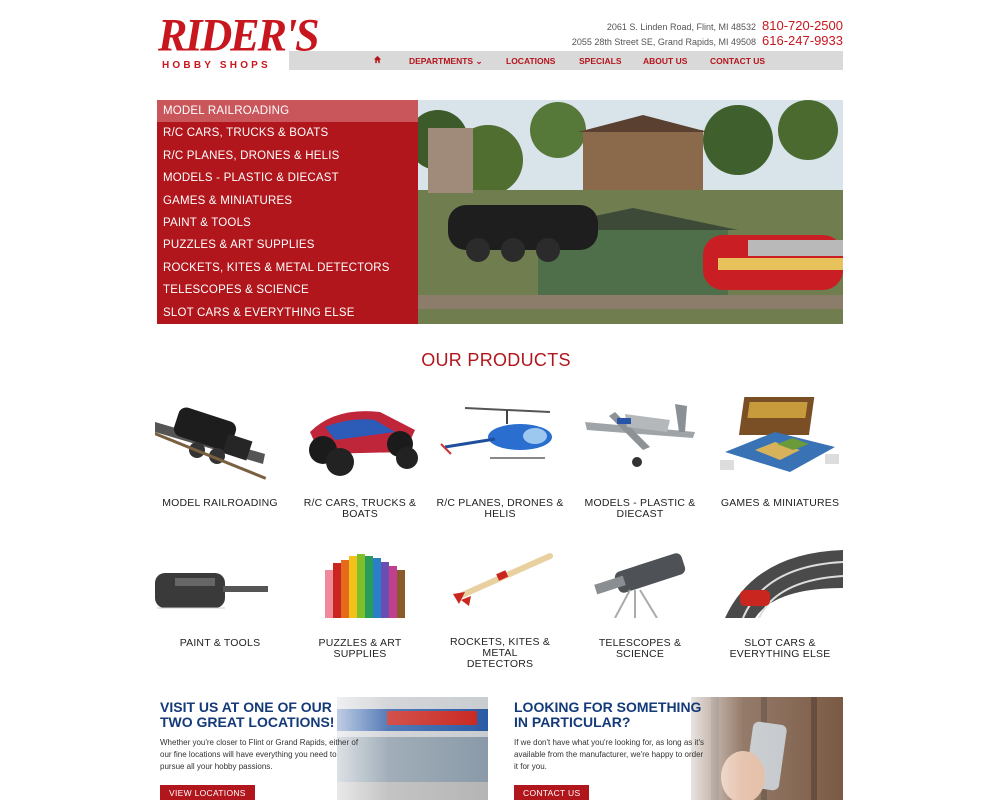 This screenshot has width=992, height=800. What do you see at coordinates (287, 223) in the screenshot?
I see `menu-item-paint-tools: PAINT & TOOLS` at bounding box center [287, 223].